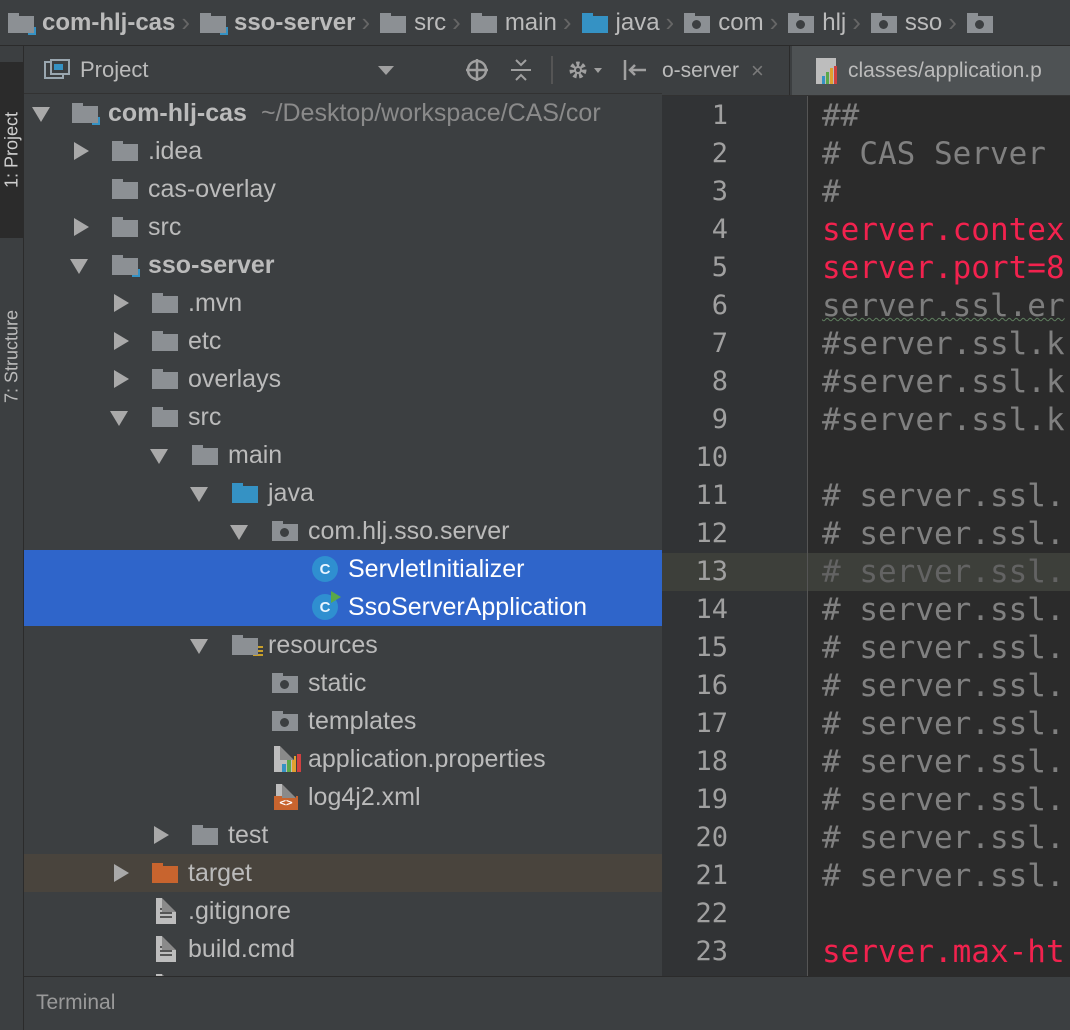 The height and width of the screenshot is (1030, 1070). I want to click on structure-tool-tab: 7: Structure, so click(12, 356).